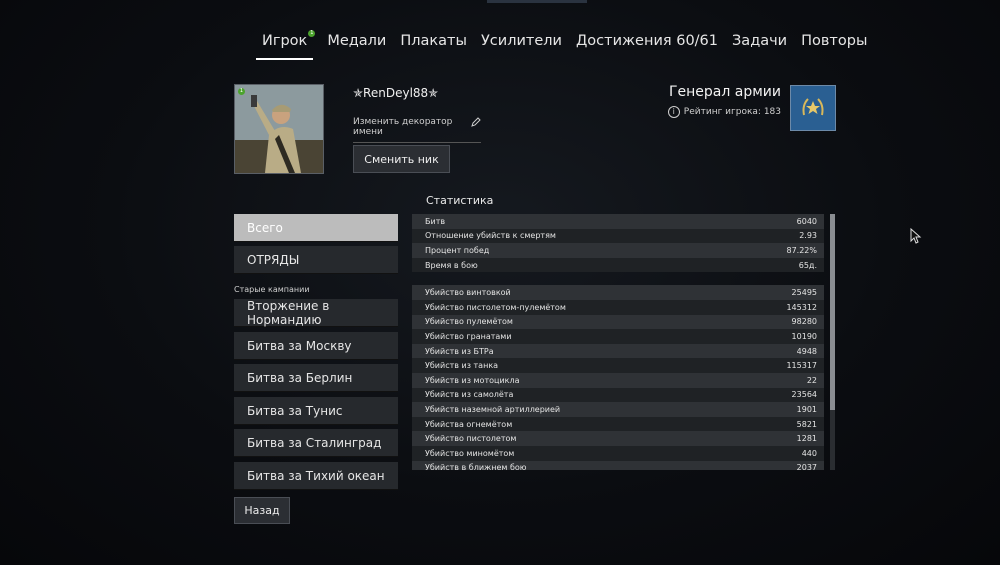 The width and height of the screenshot is (1000, 565). Describe the element at coordinates (521, 41) in the screenshot. I see `tab-label: Усилители` at that location.